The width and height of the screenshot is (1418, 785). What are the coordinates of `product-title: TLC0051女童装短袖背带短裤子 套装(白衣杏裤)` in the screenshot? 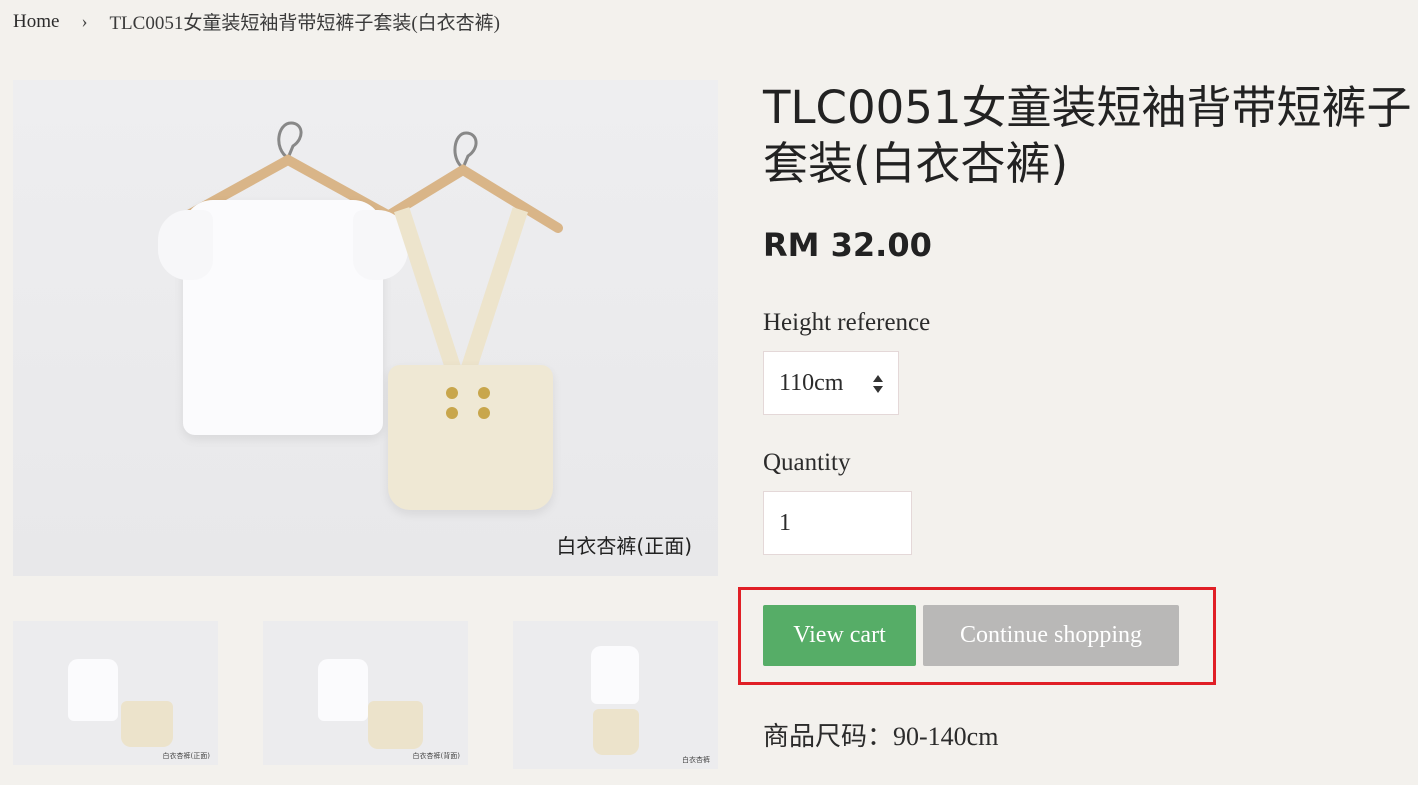 It's located at (1090, 136).